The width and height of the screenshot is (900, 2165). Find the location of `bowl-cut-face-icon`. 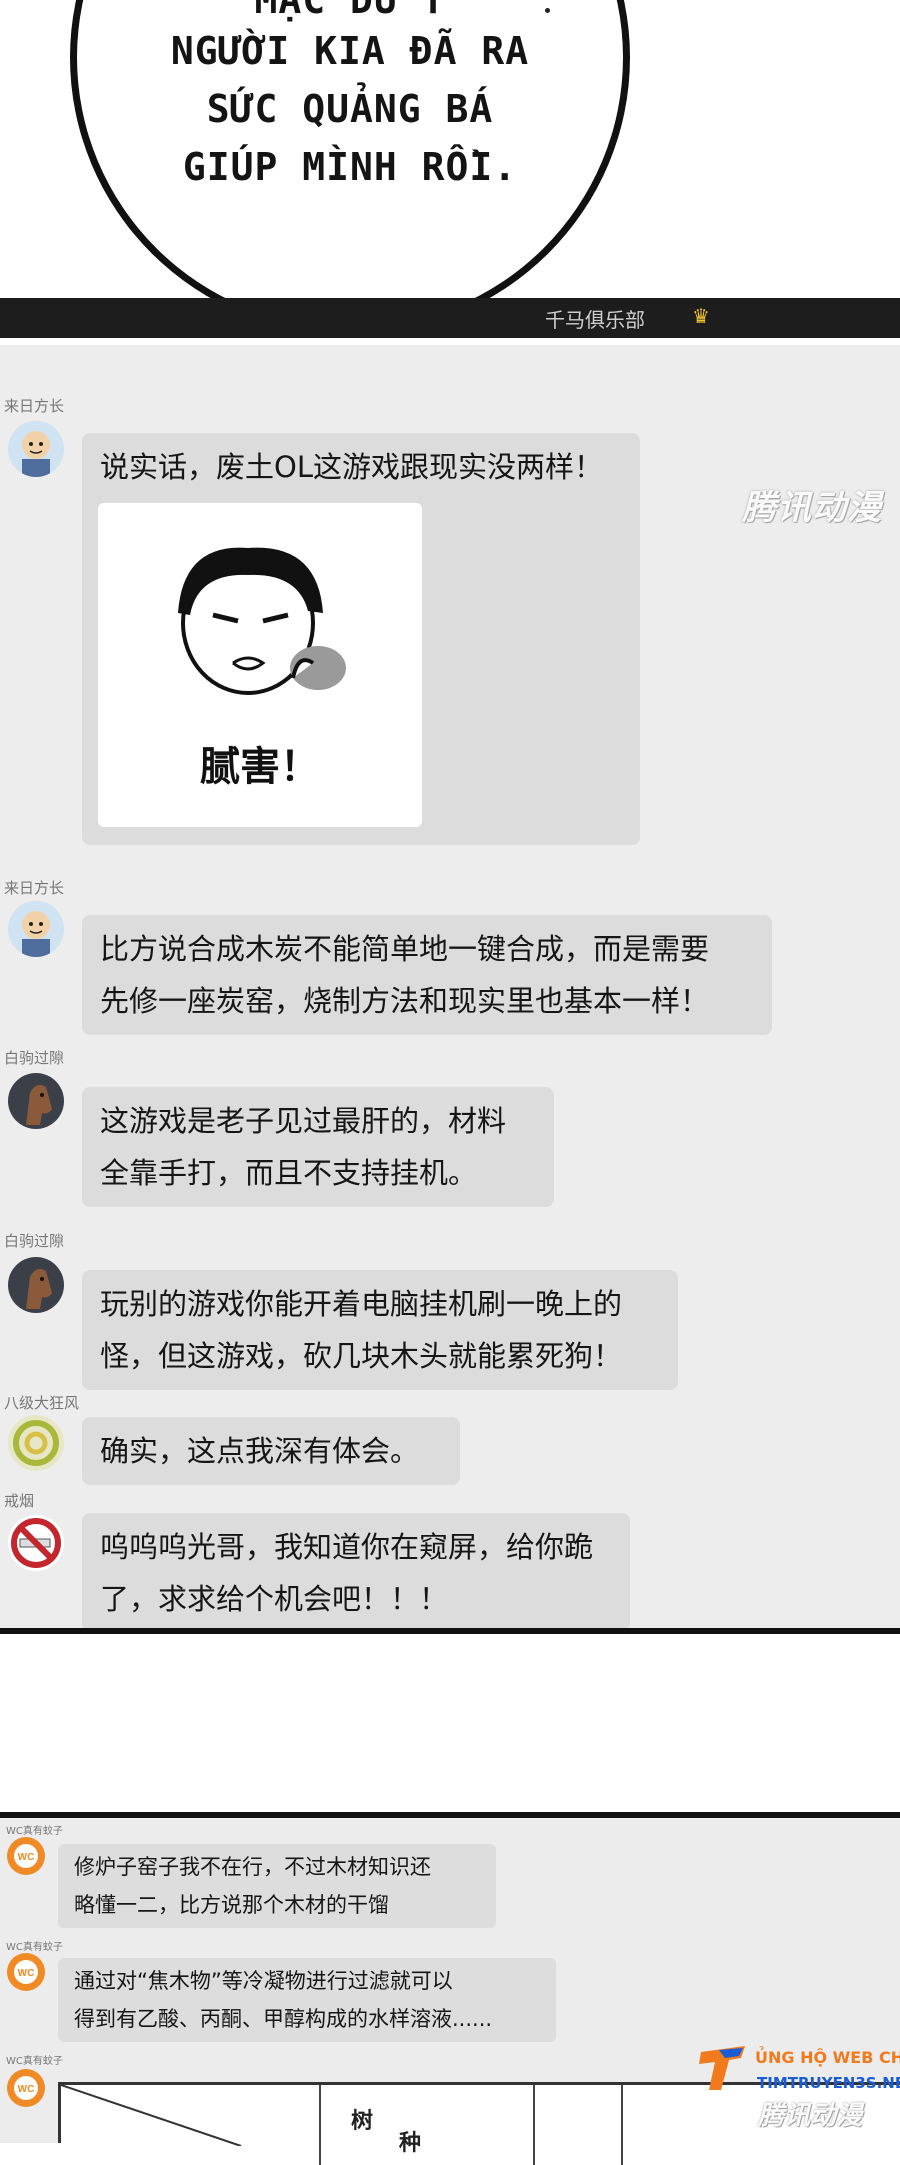

bowl-cut-face-icon is located at coordinates (262, 621).